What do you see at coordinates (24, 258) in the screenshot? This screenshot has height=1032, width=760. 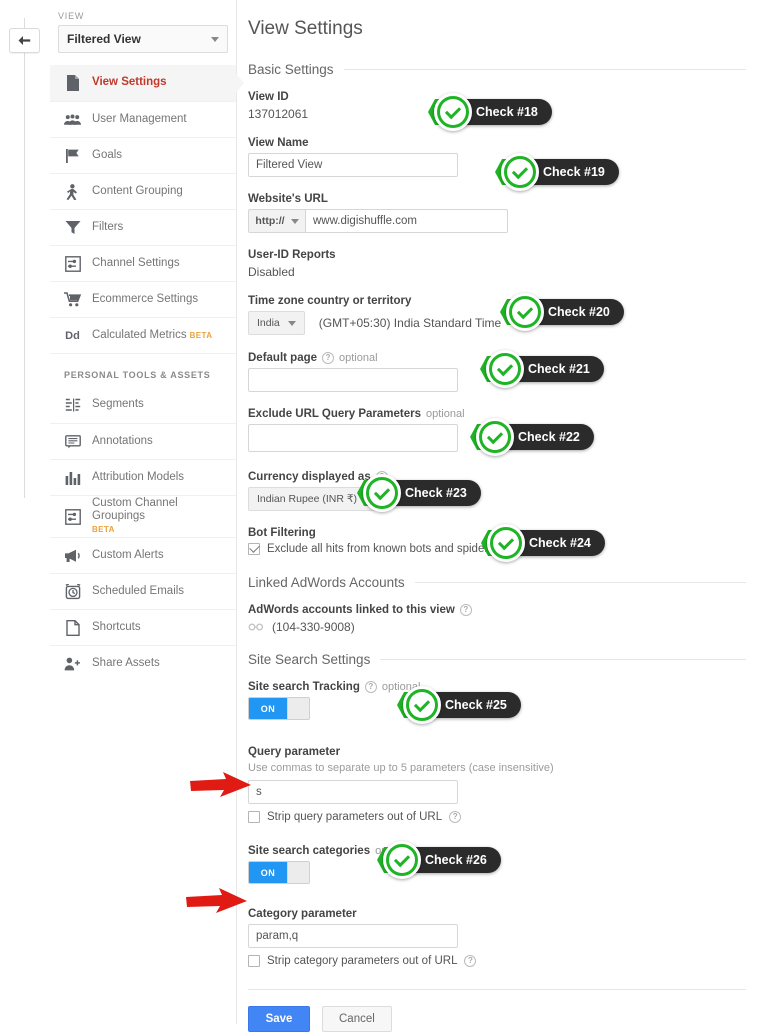 I see `rail-divider-line` at bounding box center [24, 258].